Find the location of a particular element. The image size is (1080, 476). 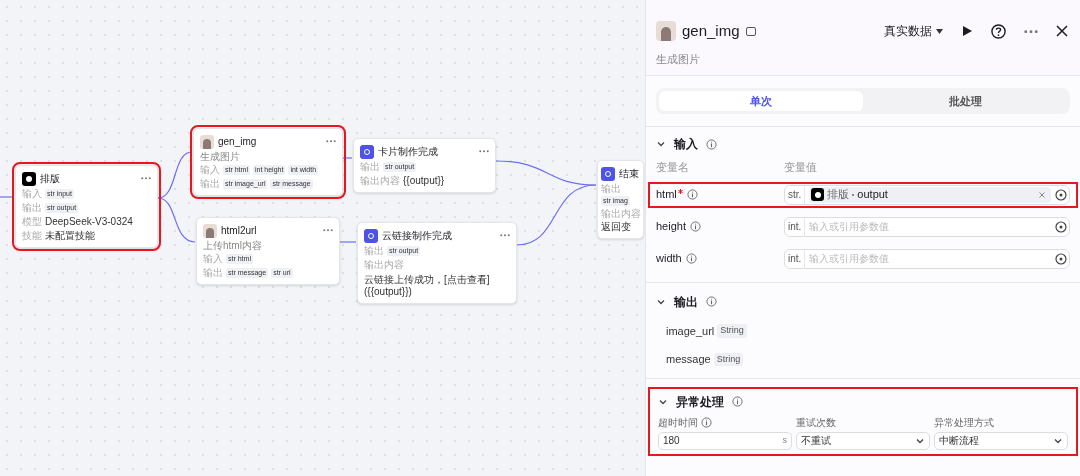

field-label: 超时时间 is located at coordinates (678, 422).